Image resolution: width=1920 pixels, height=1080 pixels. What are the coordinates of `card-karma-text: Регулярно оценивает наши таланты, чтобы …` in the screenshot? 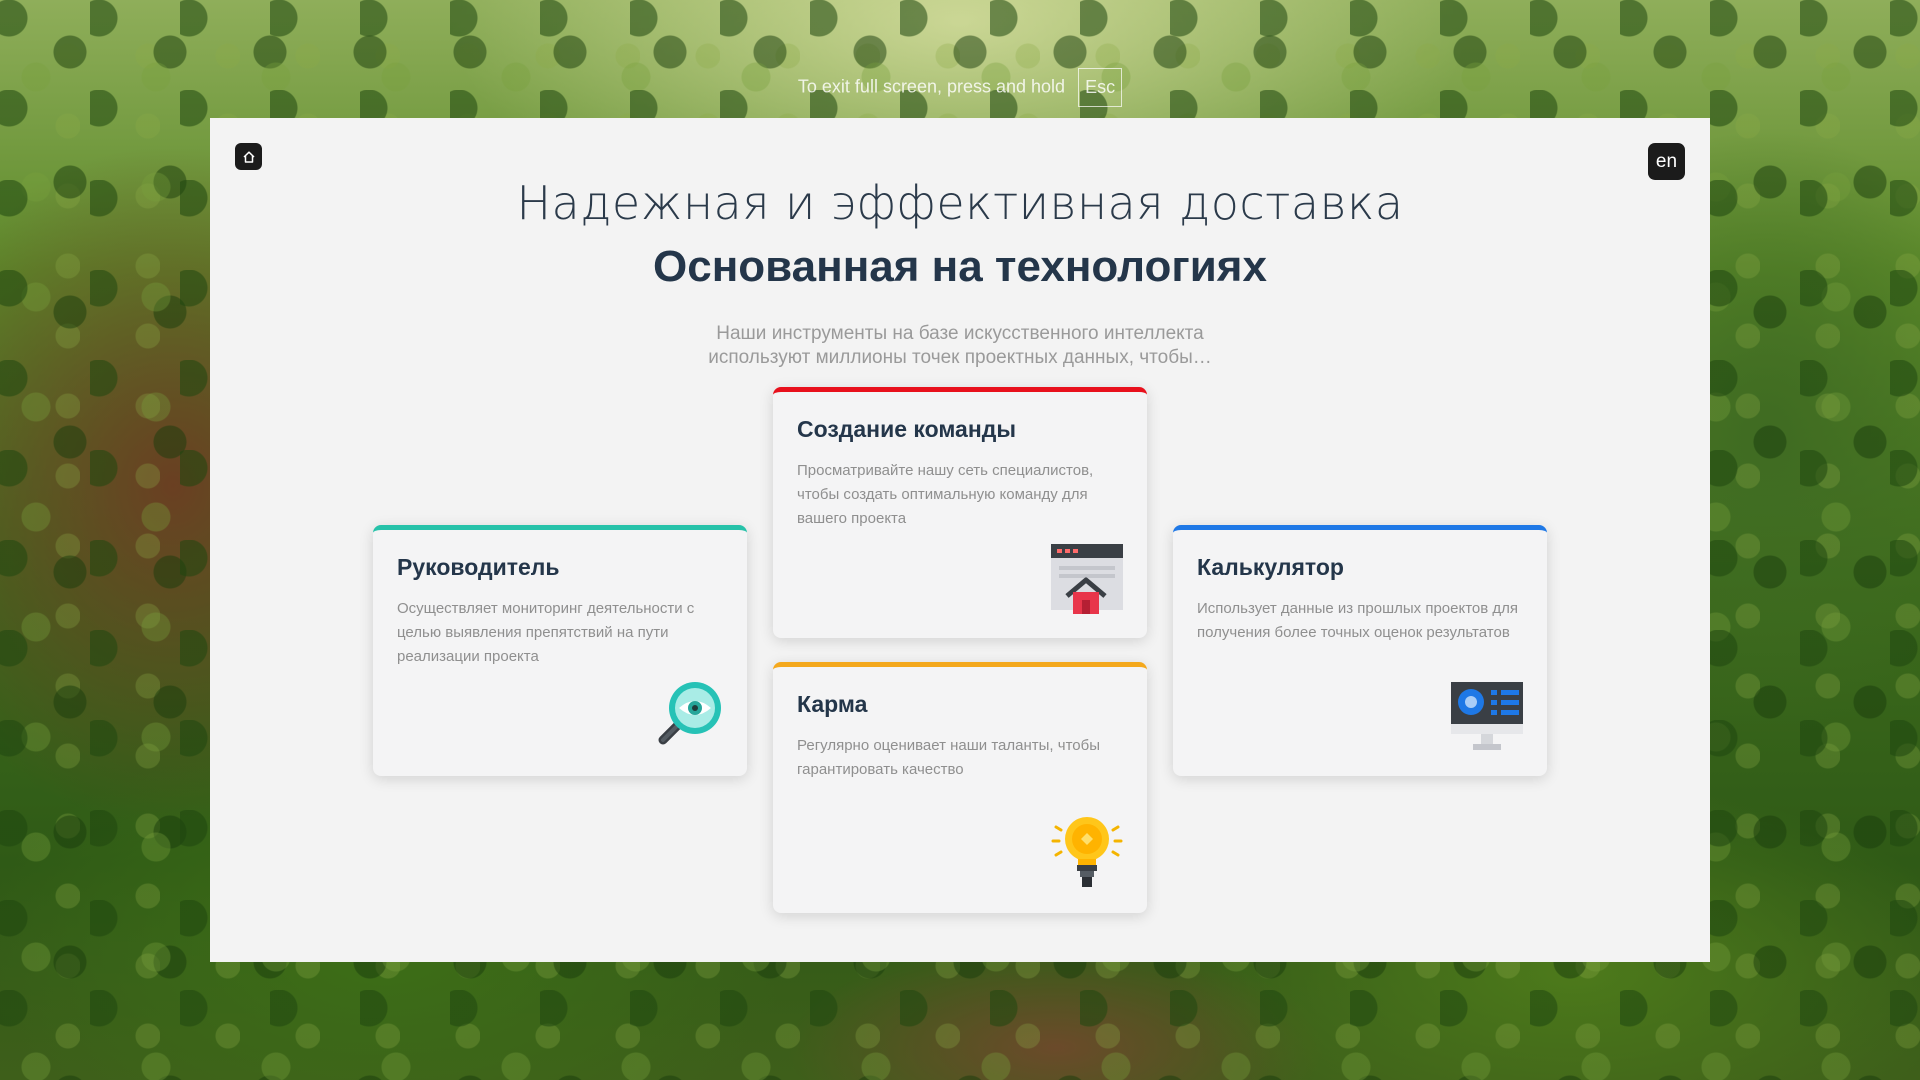 It's located at (948, 757).